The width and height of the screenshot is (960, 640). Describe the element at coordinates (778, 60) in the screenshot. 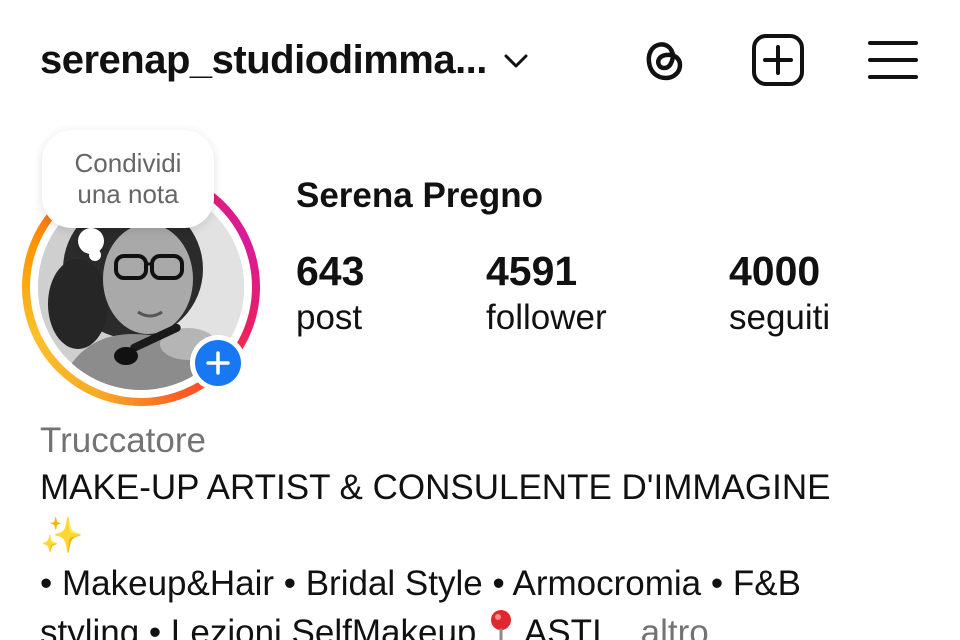

I see `create-post-icon` at that location.